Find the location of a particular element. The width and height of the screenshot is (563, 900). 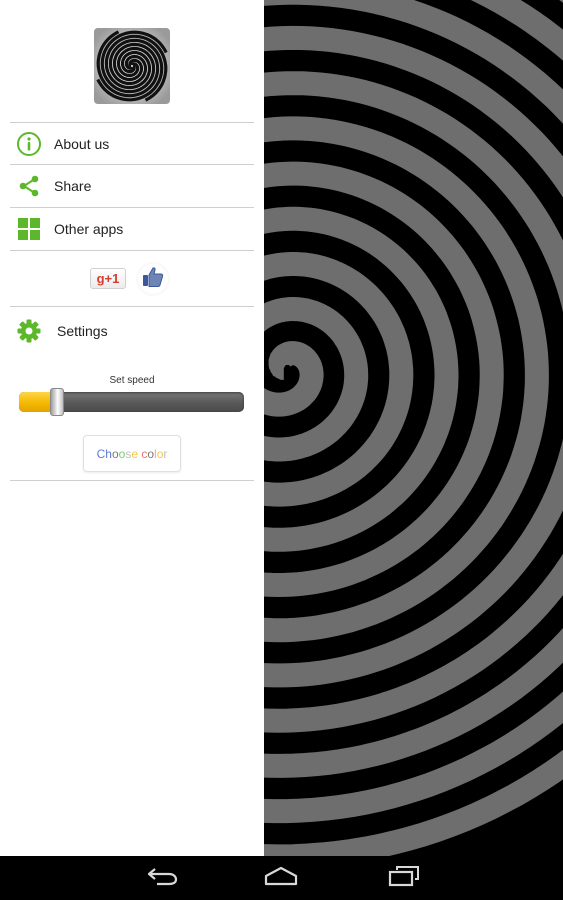

google-plus-one-label: g+1 is located at coordinates (108, 278).